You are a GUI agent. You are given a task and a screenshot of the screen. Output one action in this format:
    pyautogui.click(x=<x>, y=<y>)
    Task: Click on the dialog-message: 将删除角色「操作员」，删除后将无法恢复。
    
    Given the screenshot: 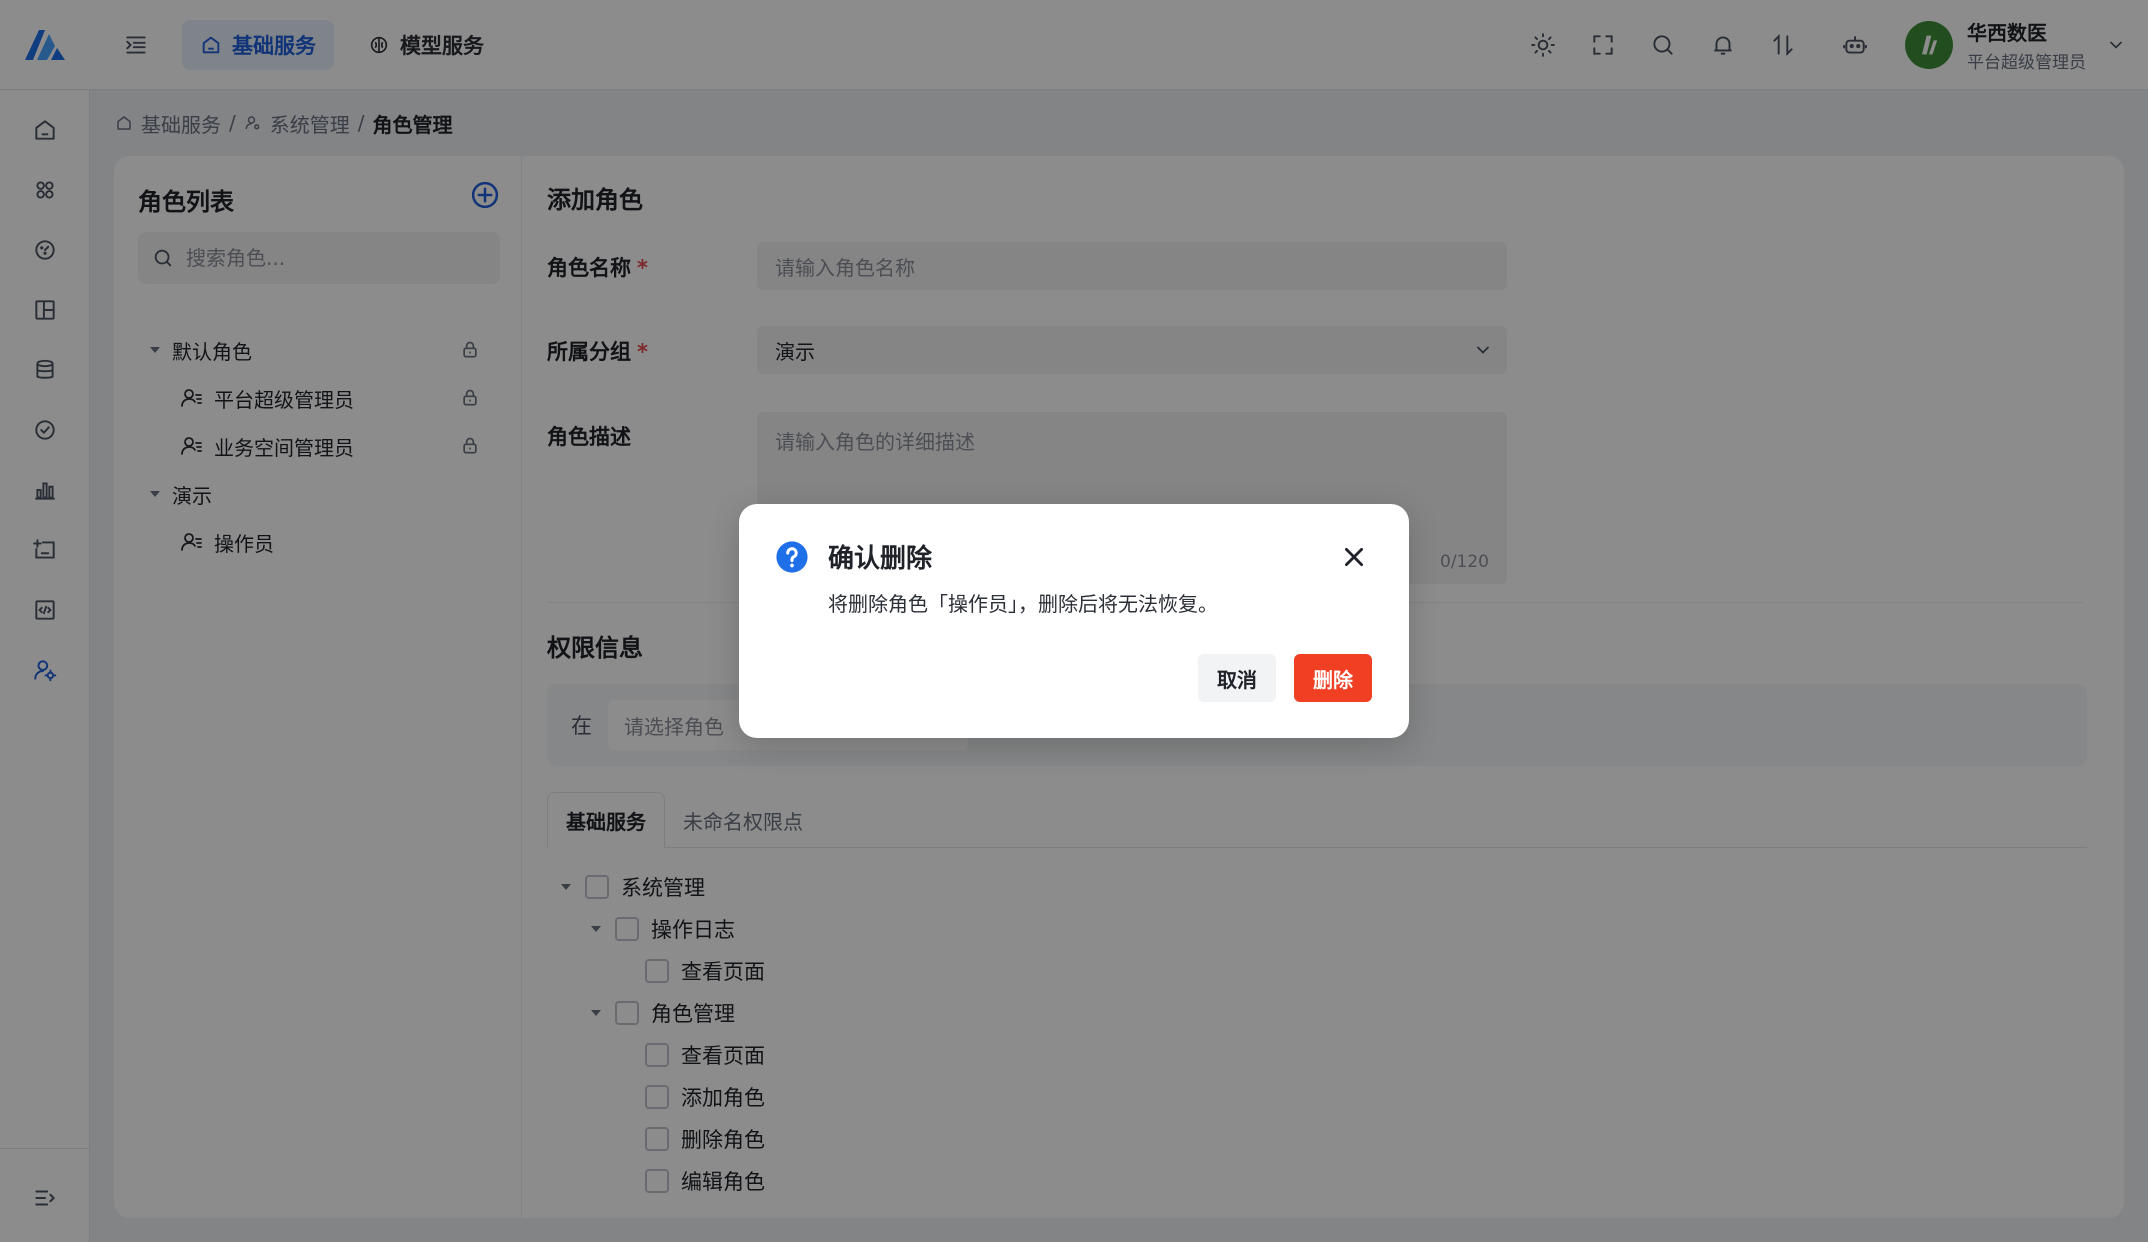 What is the action you would take?
    pyautogui.click(x=1023, y=604)
    